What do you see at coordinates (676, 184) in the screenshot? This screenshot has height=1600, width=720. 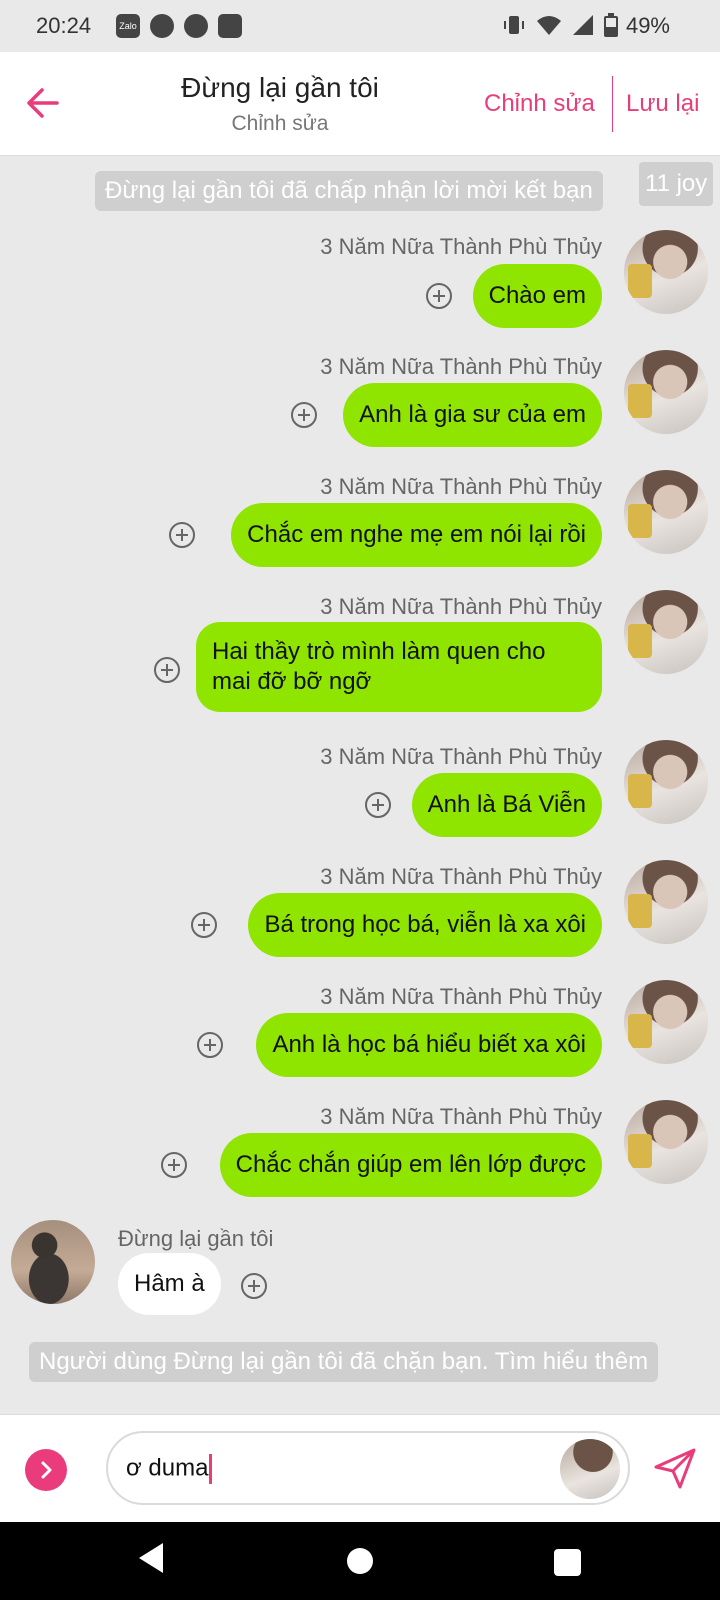 I see `joy-badge: 11 joy` at bounding box center [676, 184].